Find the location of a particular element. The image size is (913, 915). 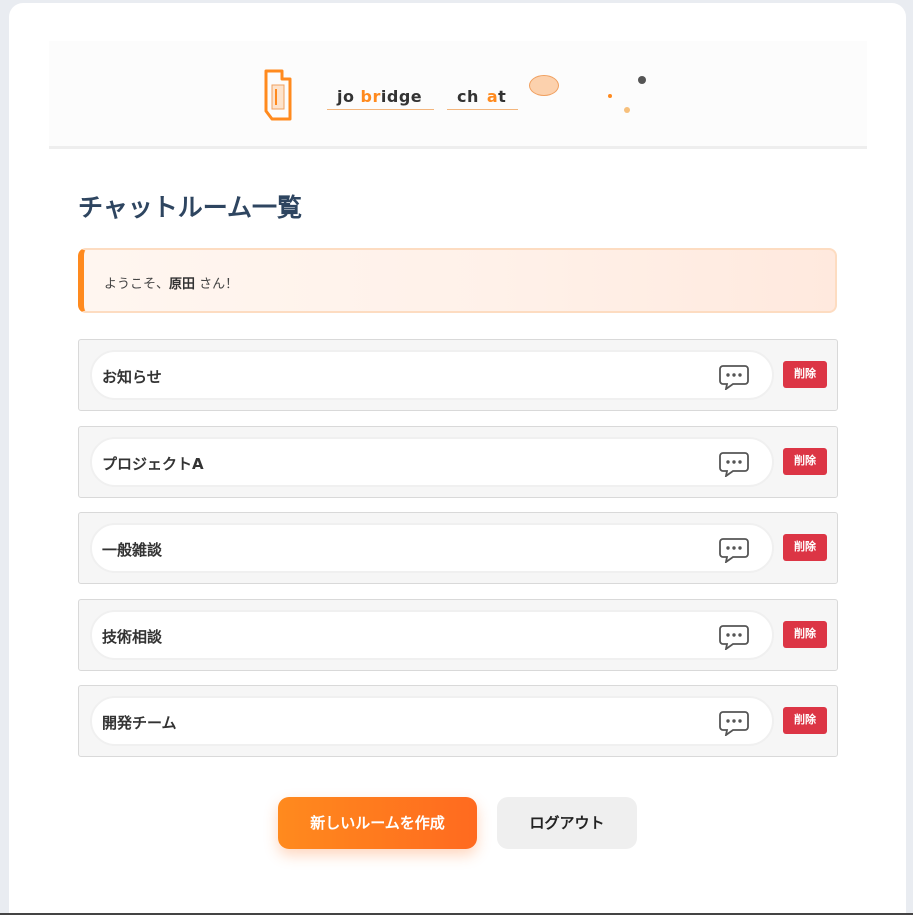

username: 原田 is located at coordinates (182, 284).